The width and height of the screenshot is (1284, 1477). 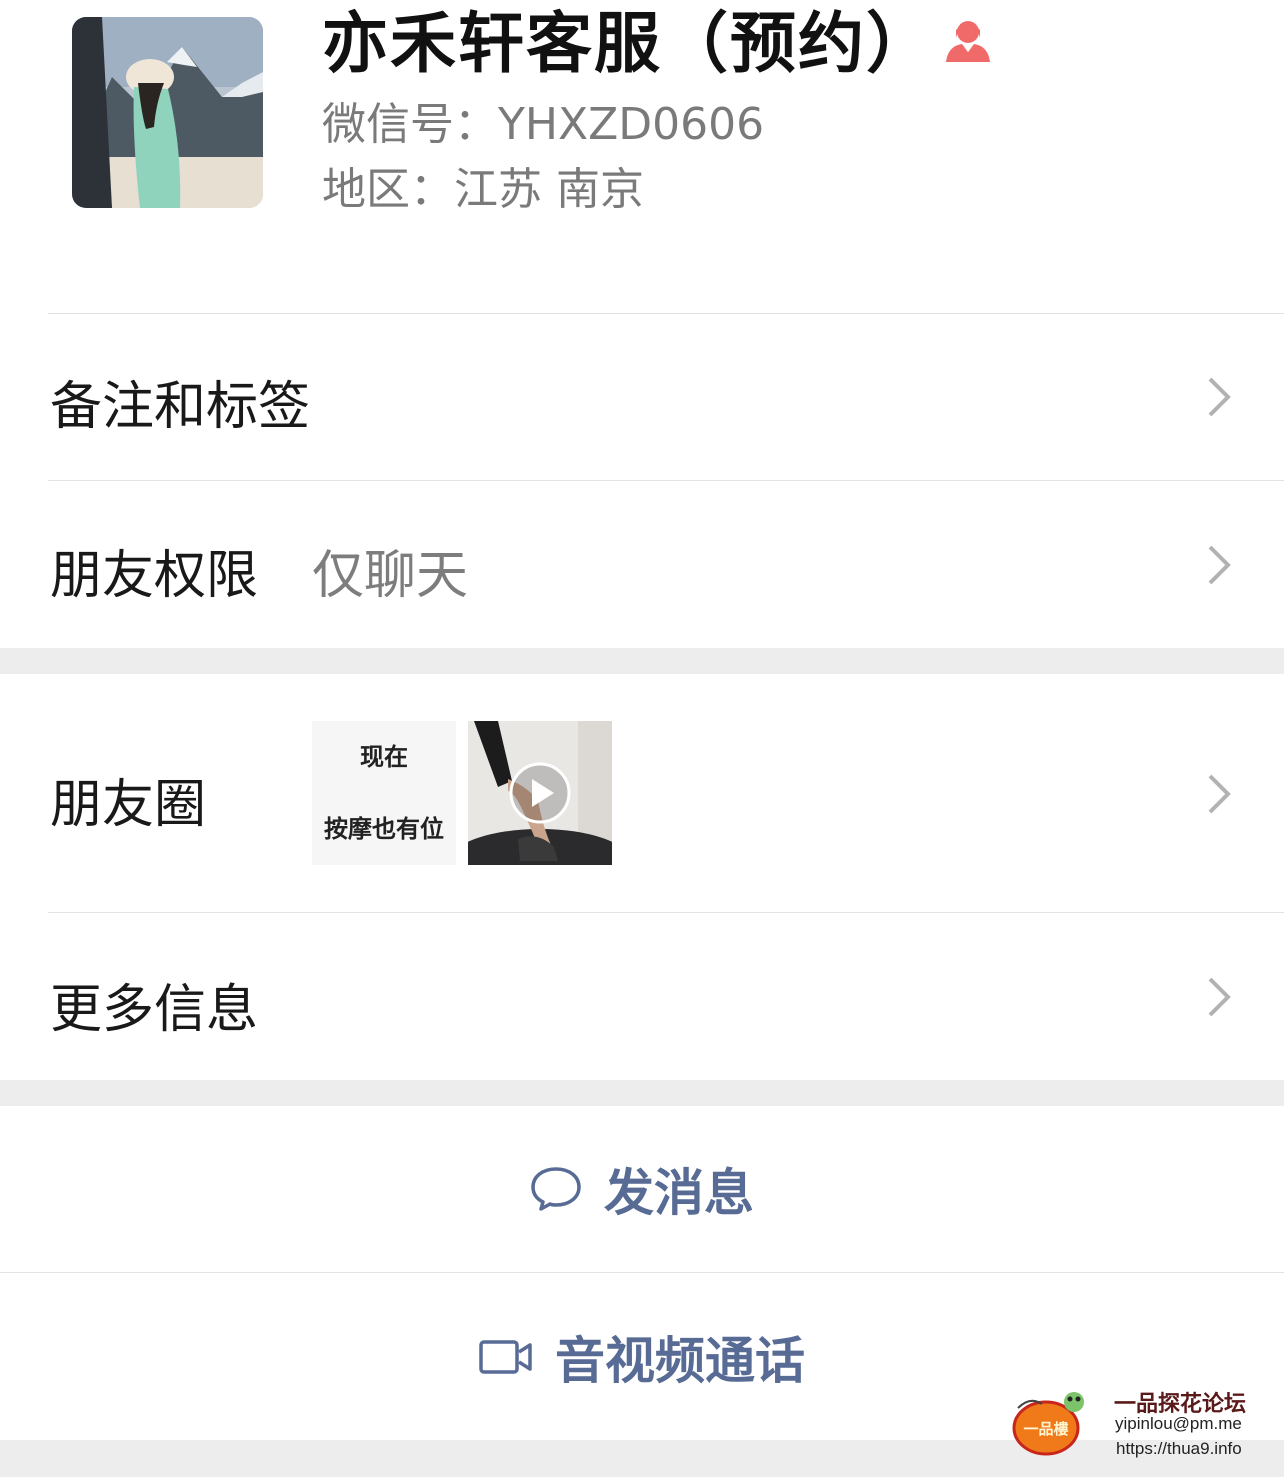 What do you see at coordinates (154, 576) in the screenshot?
I see `permission-label: 朋友权限` at bounding box center [154, 576].